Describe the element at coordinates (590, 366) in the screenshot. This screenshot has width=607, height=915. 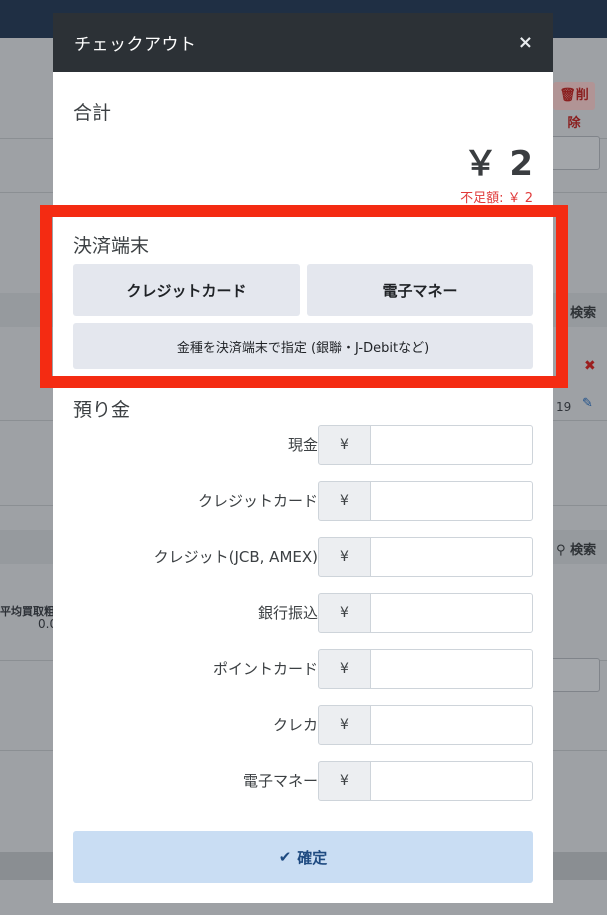
I see `background-remove-icon: ✖` at that location.